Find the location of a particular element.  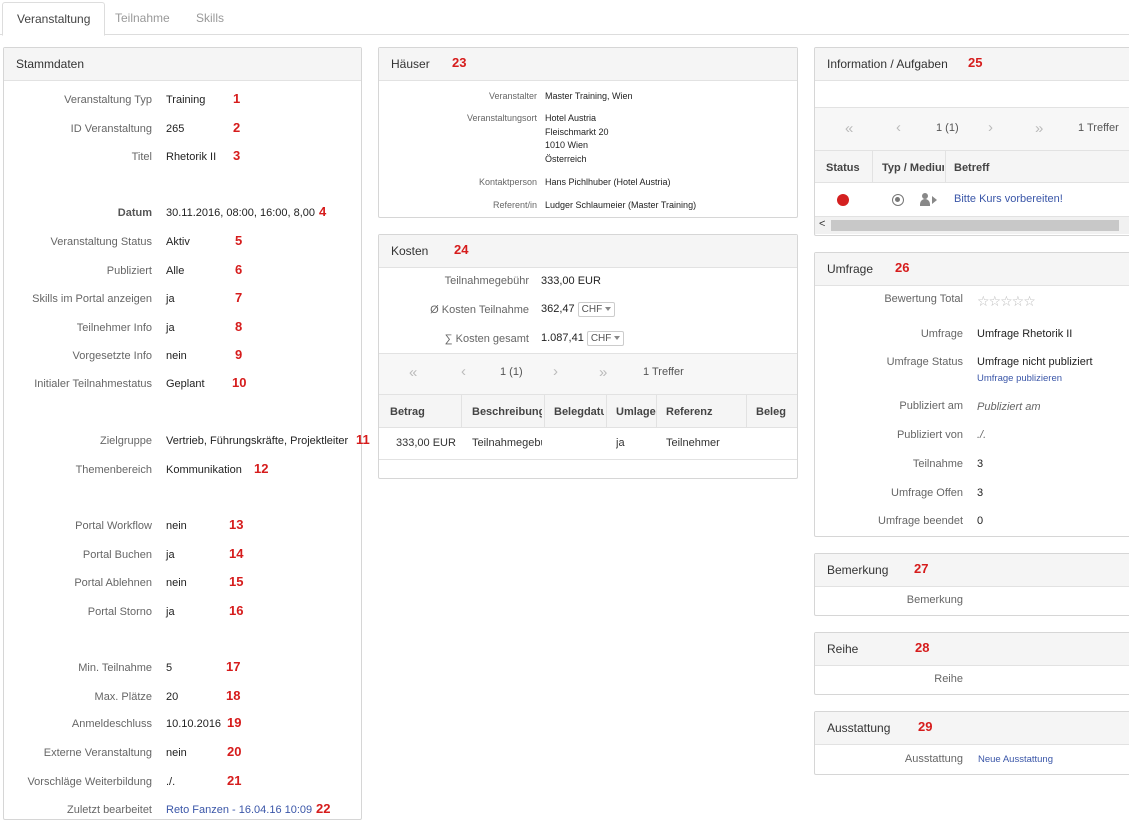

marker-13: 13 is located at coordinates (236, 524).